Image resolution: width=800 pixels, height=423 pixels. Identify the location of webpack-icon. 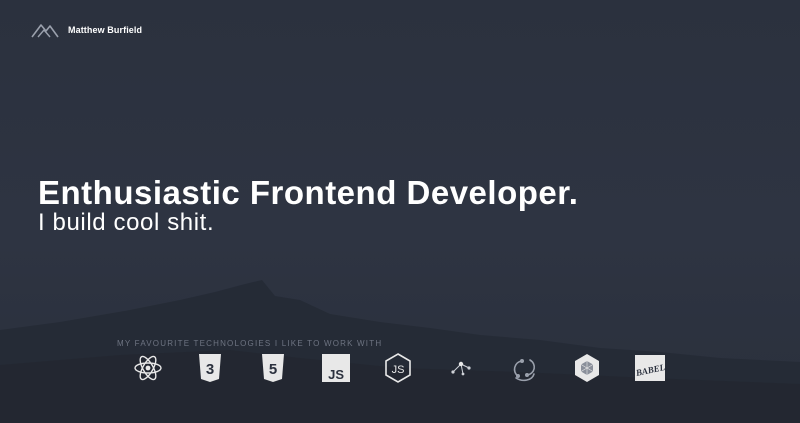
(587, 368).